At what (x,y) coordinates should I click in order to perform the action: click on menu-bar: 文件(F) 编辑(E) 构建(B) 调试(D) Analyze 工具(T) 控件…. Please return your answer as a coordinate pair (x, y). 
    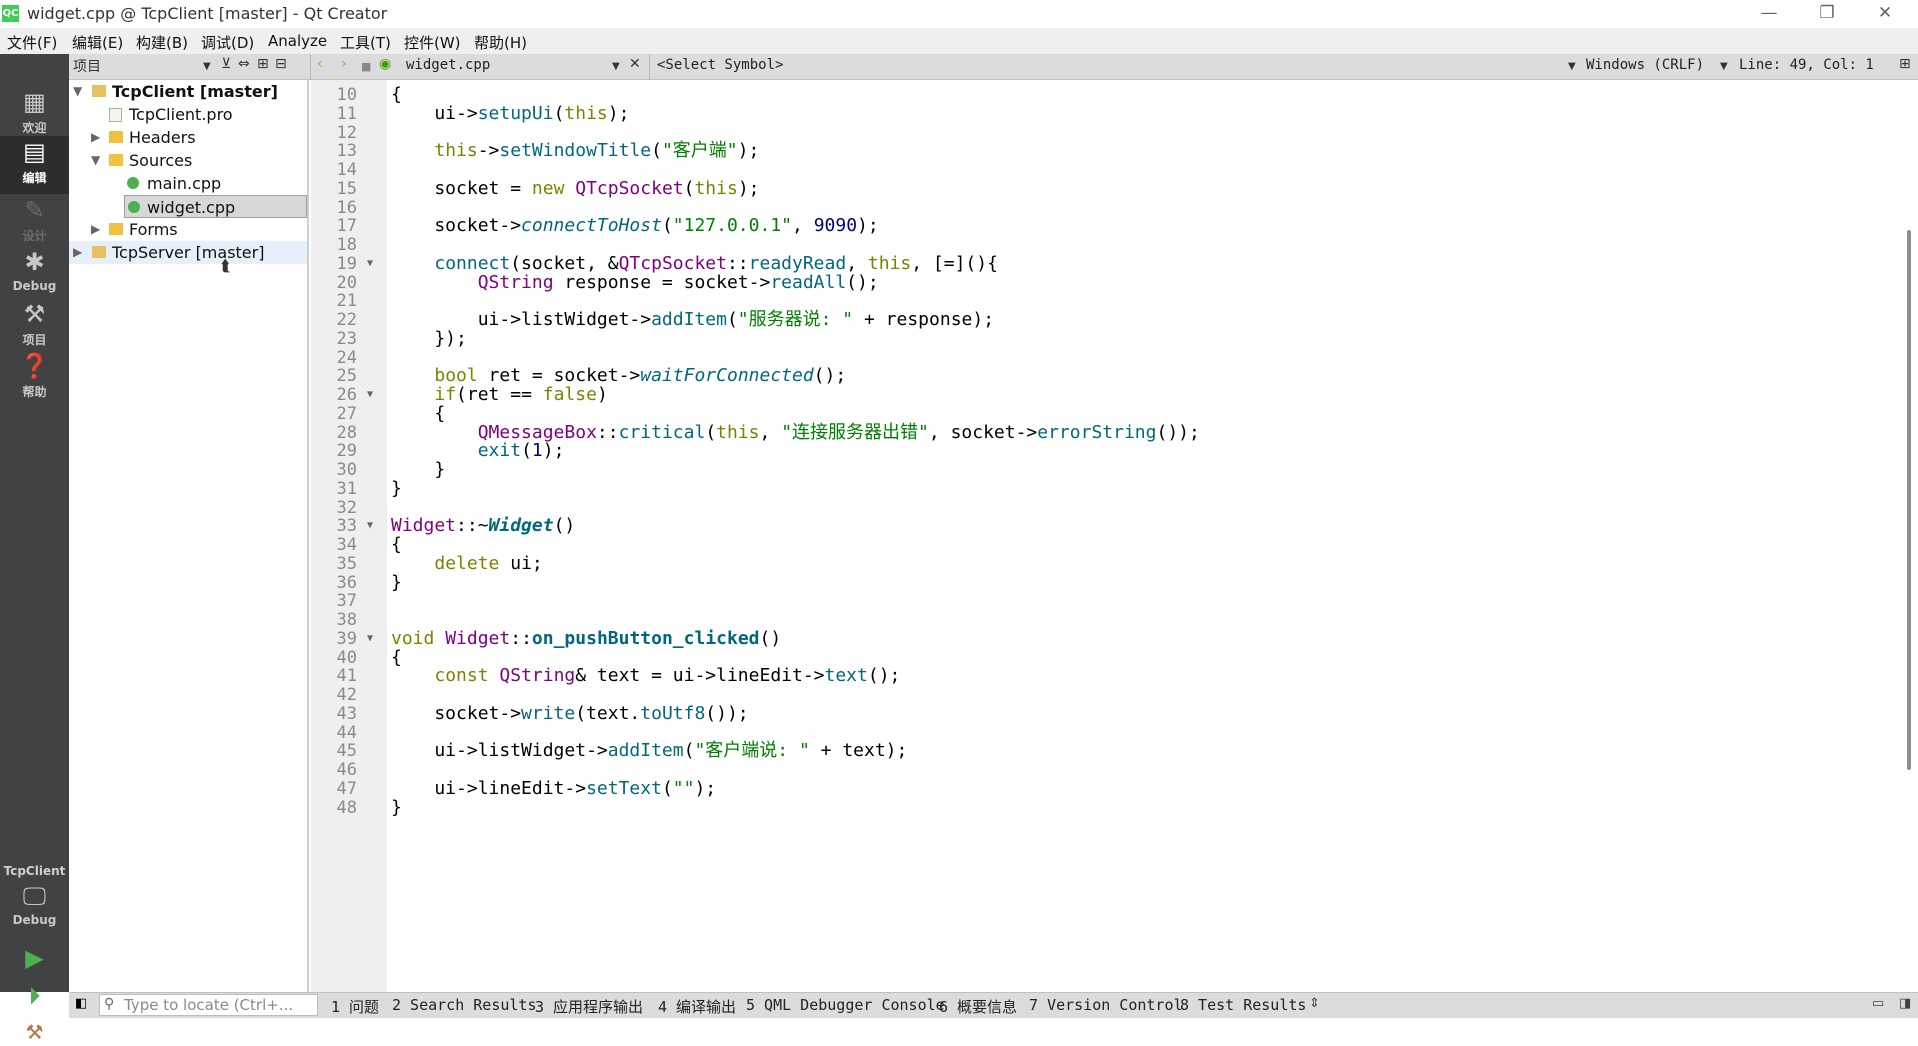
    Looking at the image, I should click on (959, 41).